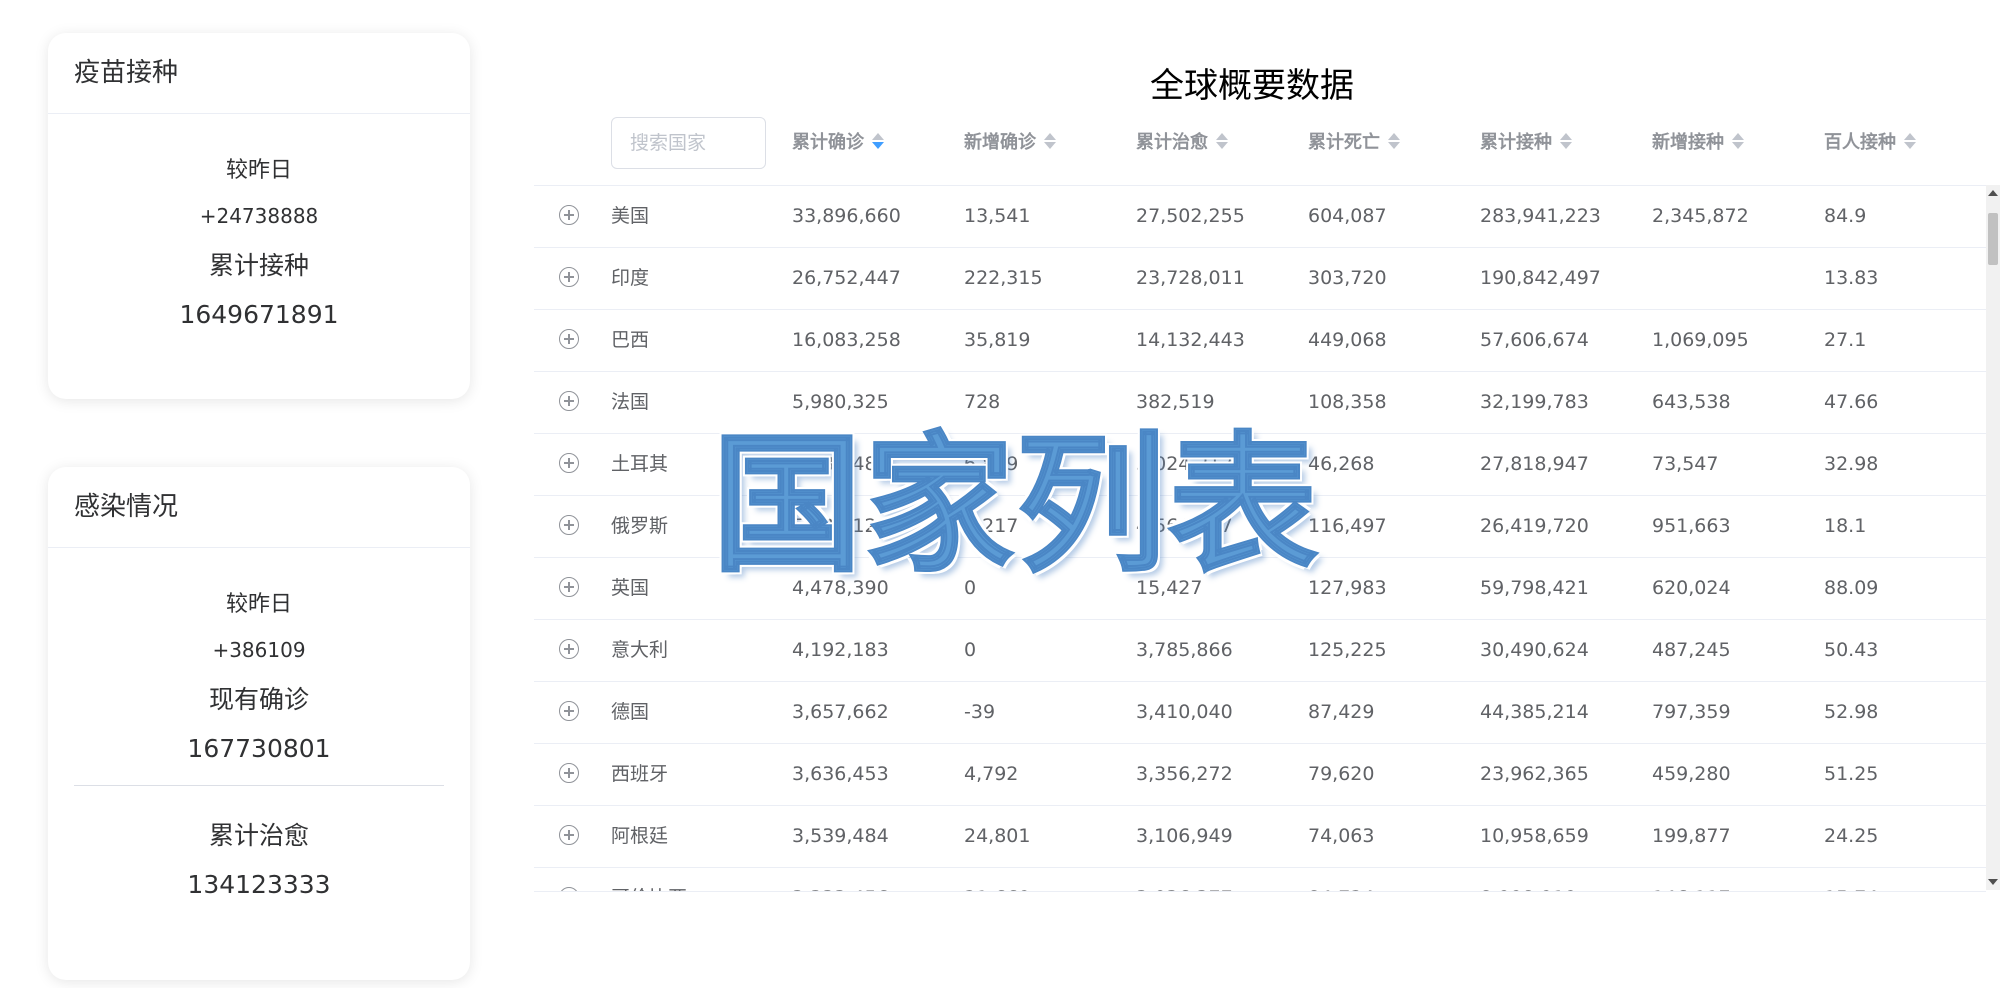 The width and height of the screenshot is (2000, 988). Describe the element at coordinates (1540, 278) in the screenshot. I see `table-cell: 190,842,497` at that location.